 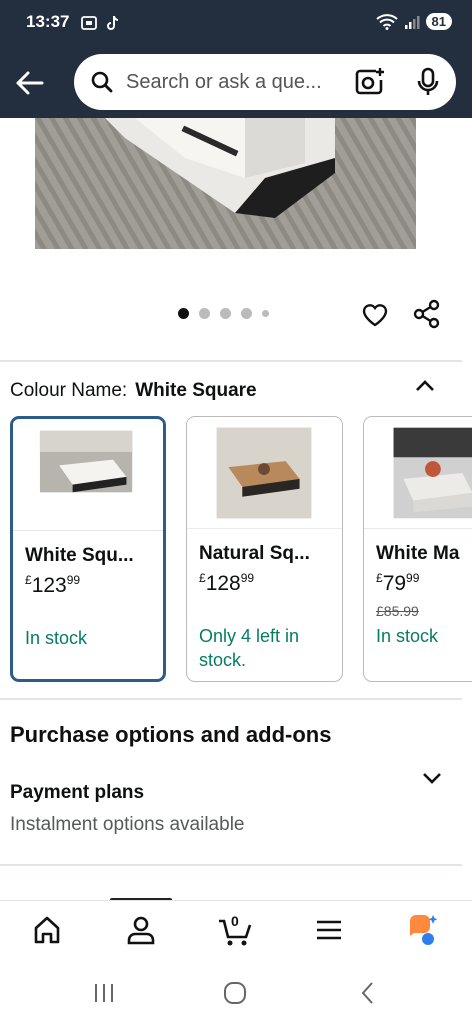 I want to click on variant-price: £7999, so click(x=398, y=583).